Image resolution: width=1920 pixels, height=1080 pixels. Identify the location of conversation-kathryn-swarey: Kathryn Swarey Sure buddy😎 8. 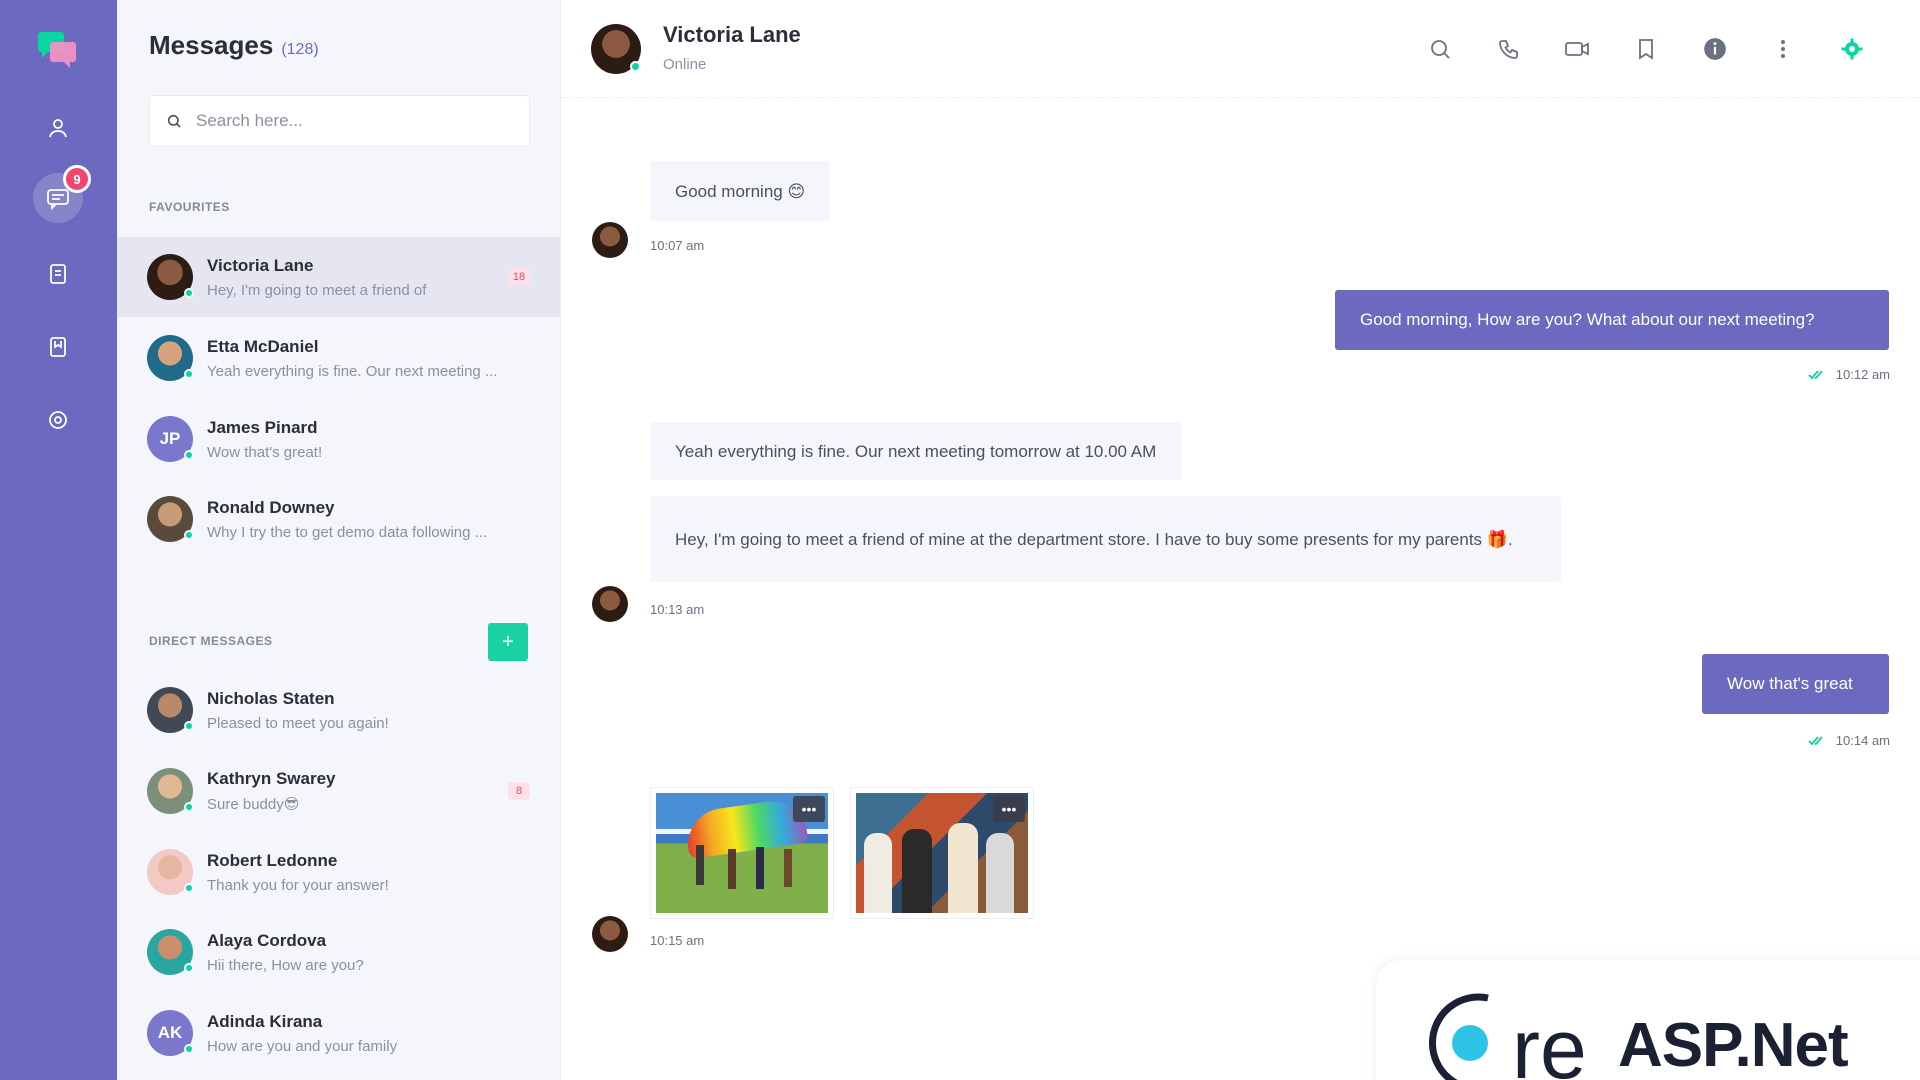
(338, 791).